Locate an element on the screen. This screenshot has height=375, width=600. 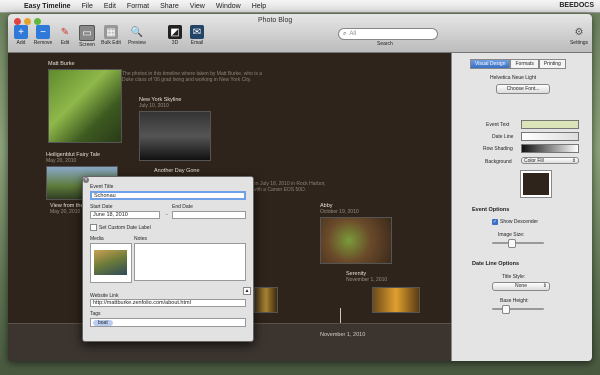
background-label: Background is located at coordinates (498, 162).